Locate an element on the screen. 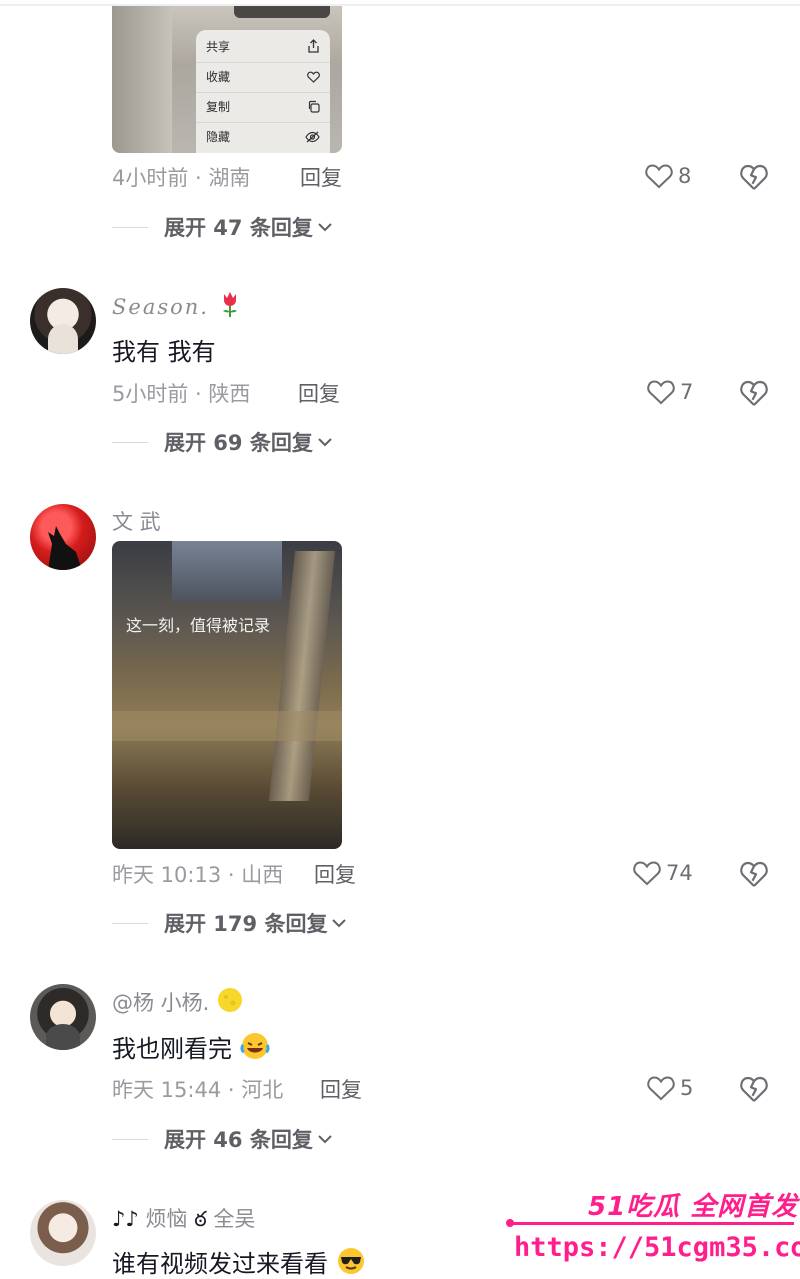 The height and width of the screenshot is (1279, 800). like-button: 8 is located at coordinates (667, 176).